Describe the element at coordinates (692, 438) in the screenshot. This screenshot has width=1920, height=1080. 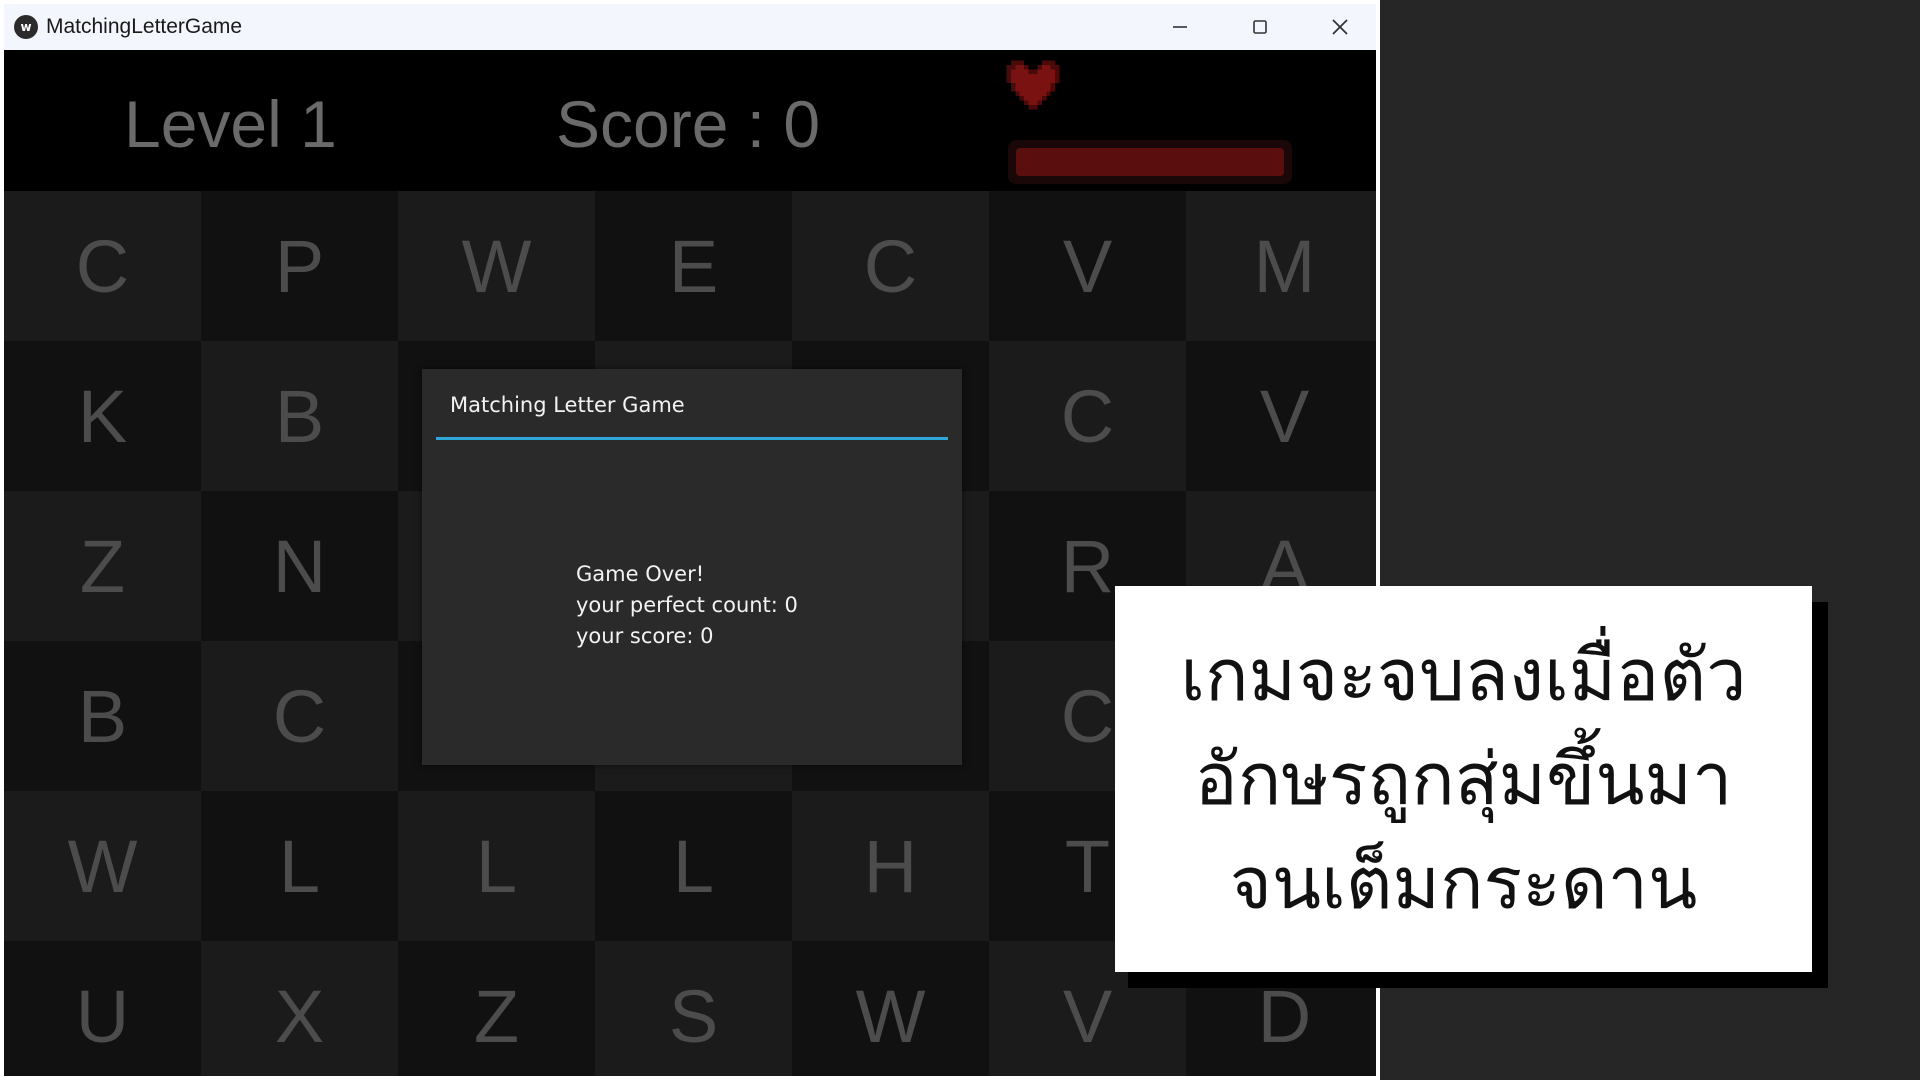
I see `dialog-title-divider` at that location.